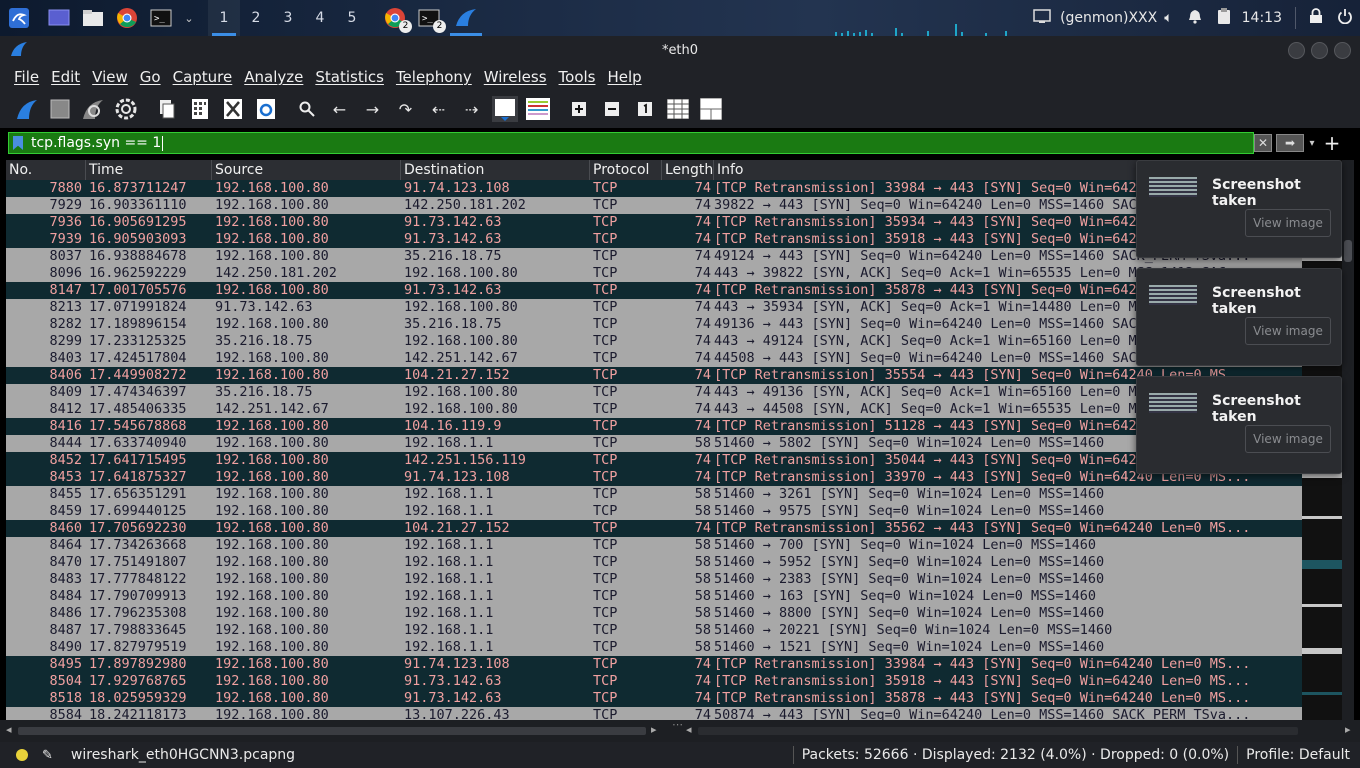 This screenshot has height=768, width=1360. What do you see at coordinates (46, 170) in the screenshot?
I see `column-header-no: No.` at bounding box center [46, 170].